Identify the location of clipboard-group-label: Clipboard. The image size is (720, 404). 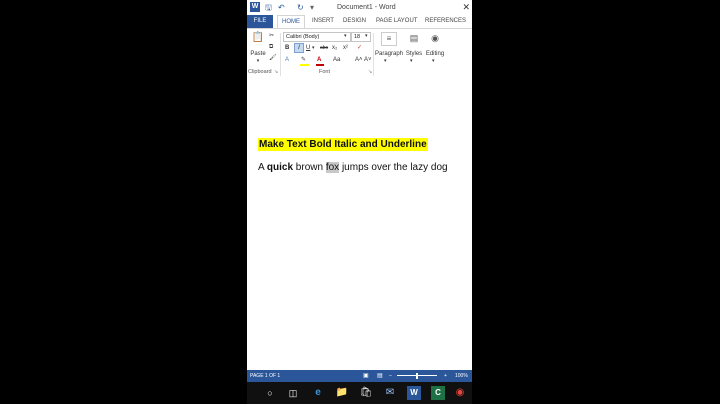
(260, 72).